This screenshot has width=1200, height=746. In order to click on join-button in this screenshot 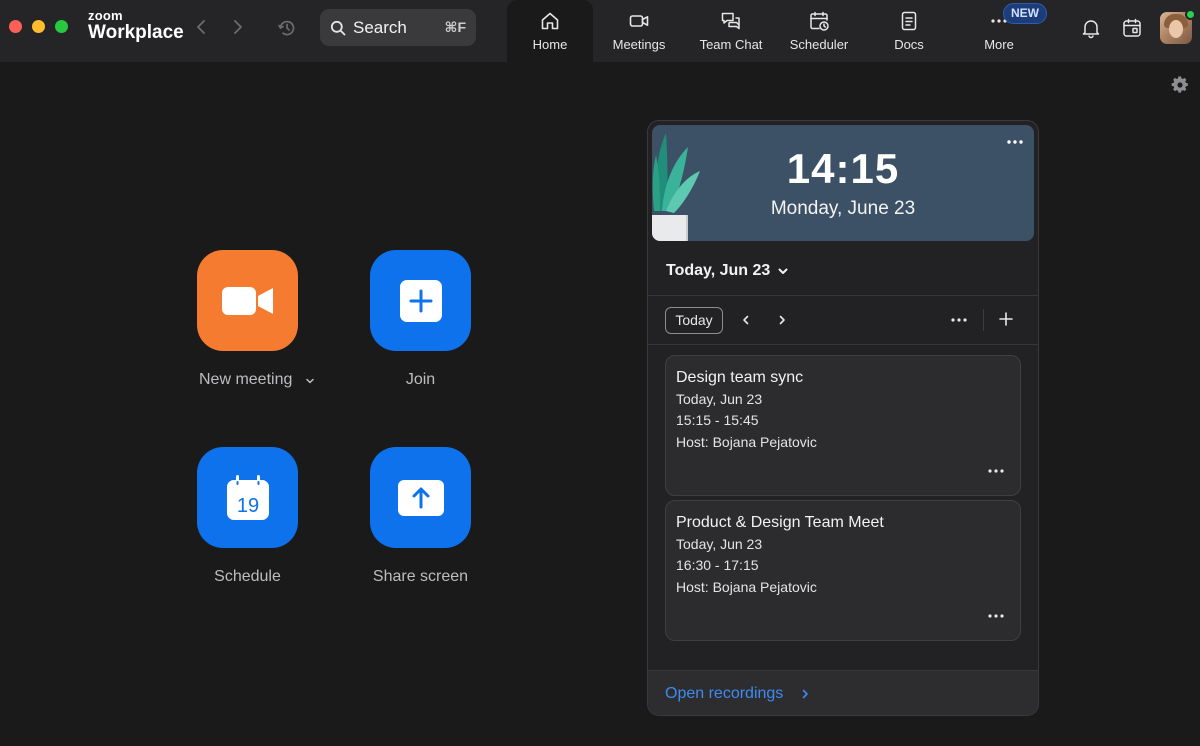, I will do `click(420, 300)`.